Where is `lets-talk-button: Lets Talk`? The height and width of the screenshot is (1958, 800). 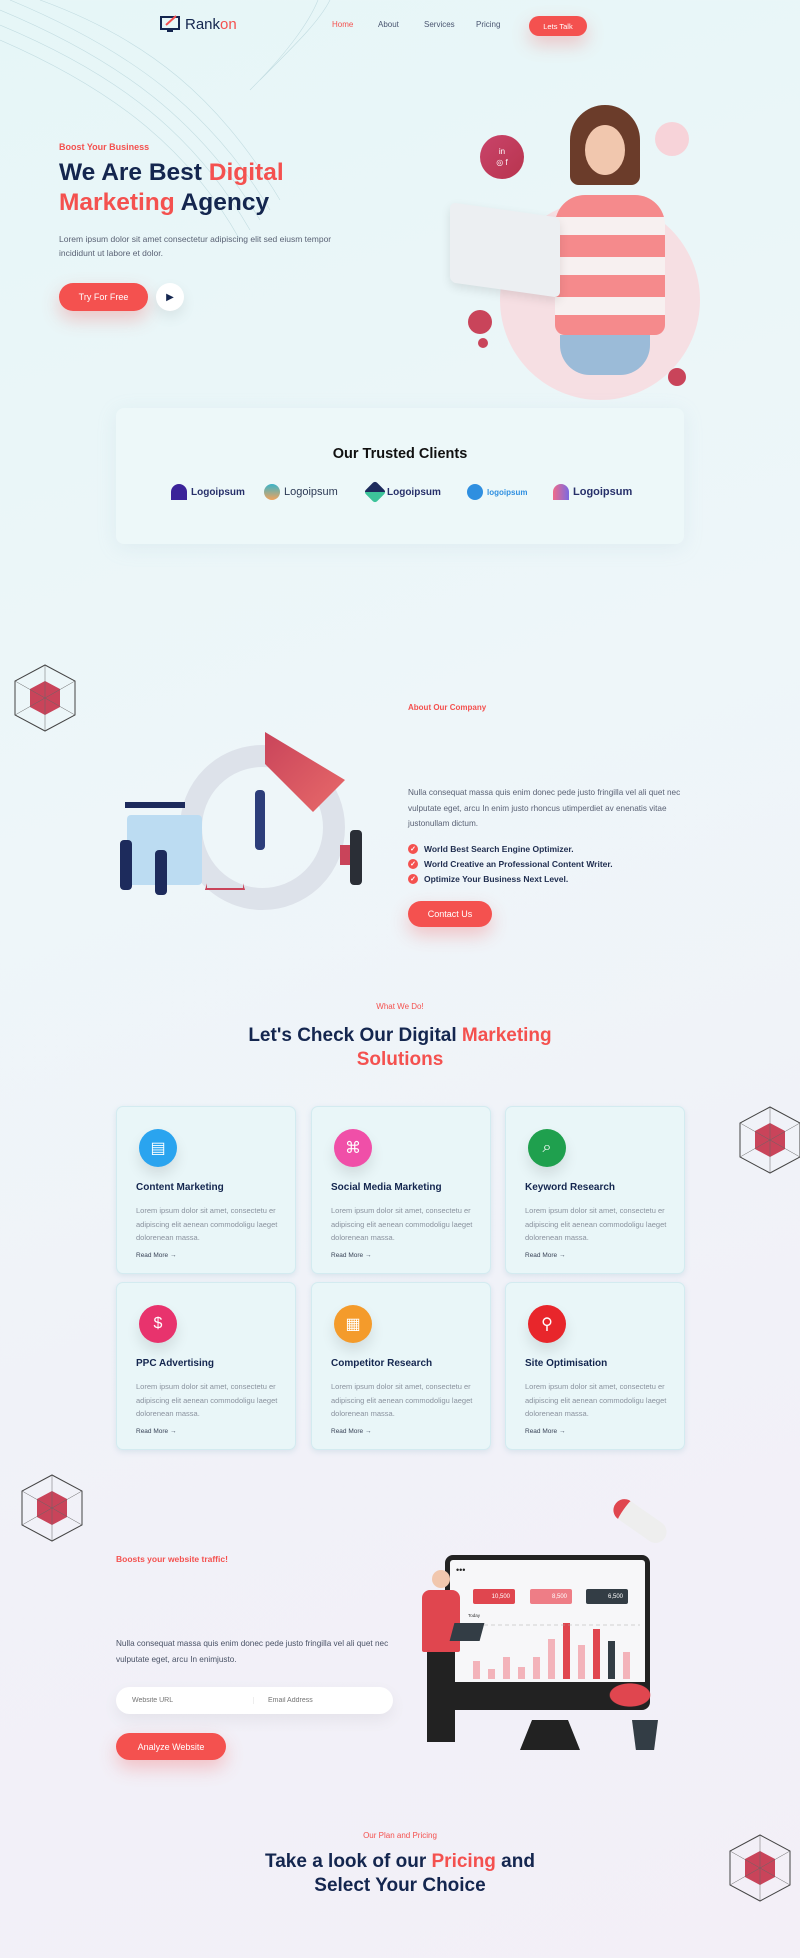
lets-talk-button: Lets Talk is located at coordinates (558, 26).